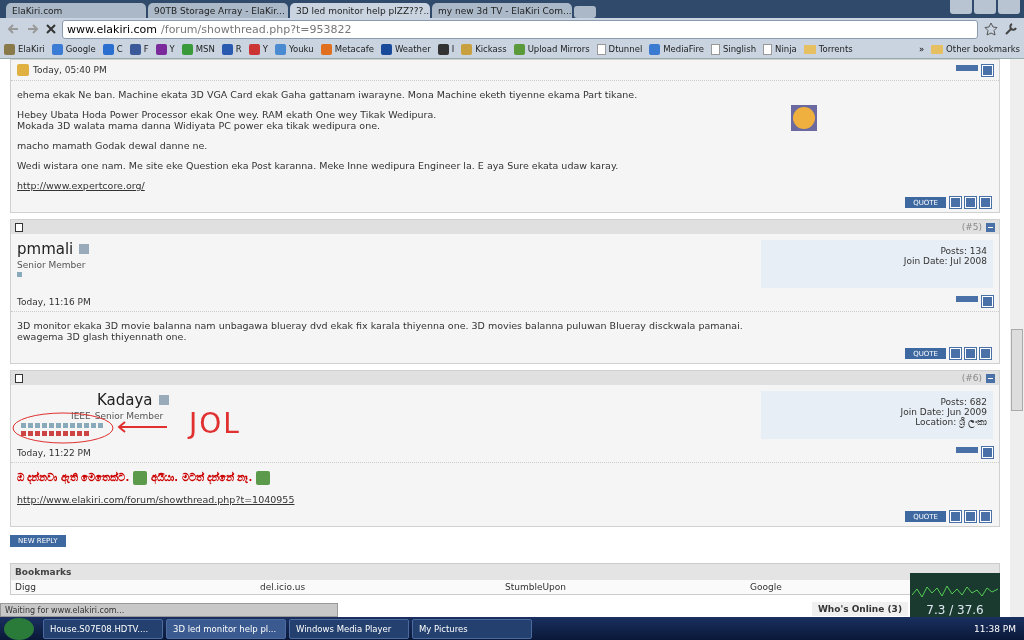 The height and width of the screenshot is (640, 1024). I want to click on post-text: Wedi wistara one nam. Me site eke Question eka Post karanna. Meke Inne wedipura Engineer la. E aya Sure ekata udaw karay., so click(318, 165).